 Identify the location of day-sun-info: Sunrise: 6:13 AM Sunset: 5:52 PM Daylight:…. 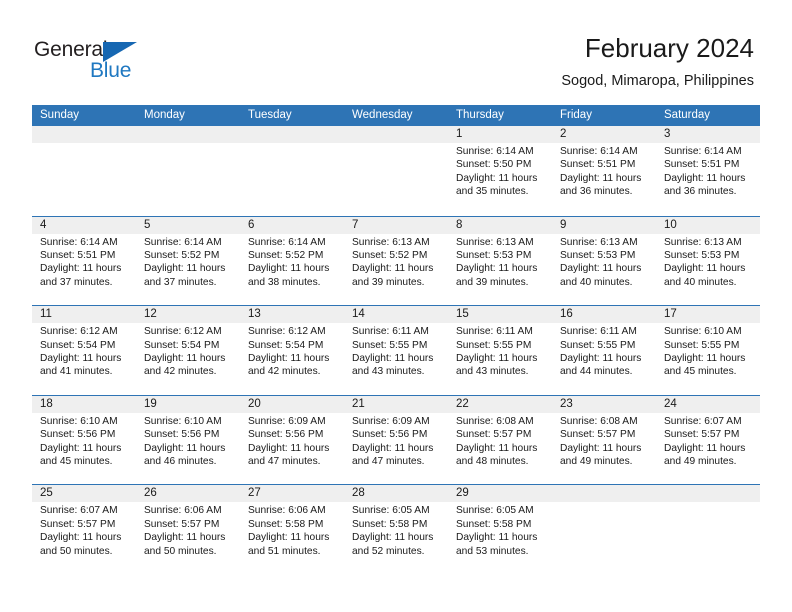
(400, 263).